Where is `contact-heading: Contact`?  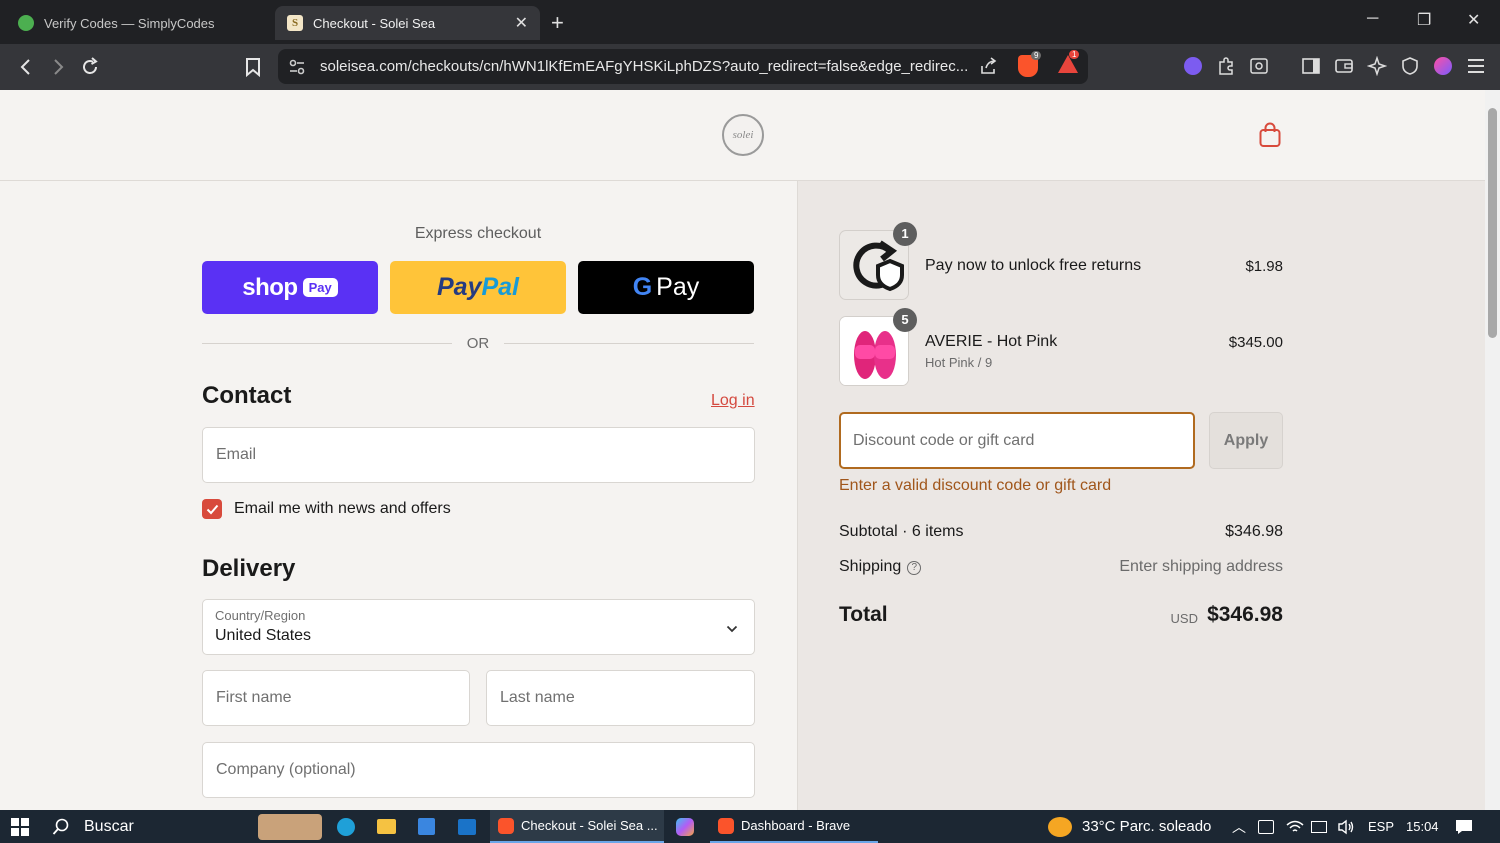
contact-heading: Contact is located at coordinates (247, 395).